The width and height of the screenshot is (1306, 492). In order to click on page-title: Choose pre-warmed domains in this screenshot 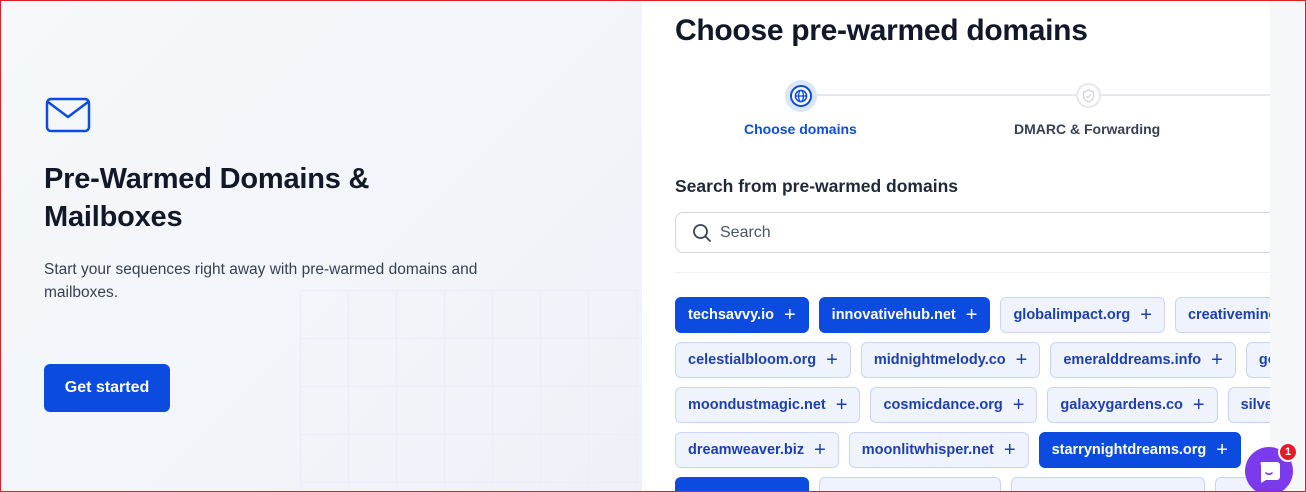, I will do `click(881, 30)`.